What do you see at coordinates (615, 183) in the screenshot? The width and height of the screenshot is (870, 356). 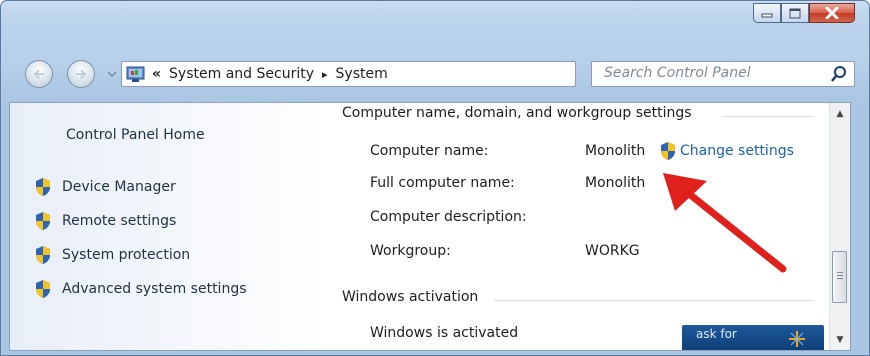 I see `full-computer-name-value: Monolith` at bounding box center [615, 183].